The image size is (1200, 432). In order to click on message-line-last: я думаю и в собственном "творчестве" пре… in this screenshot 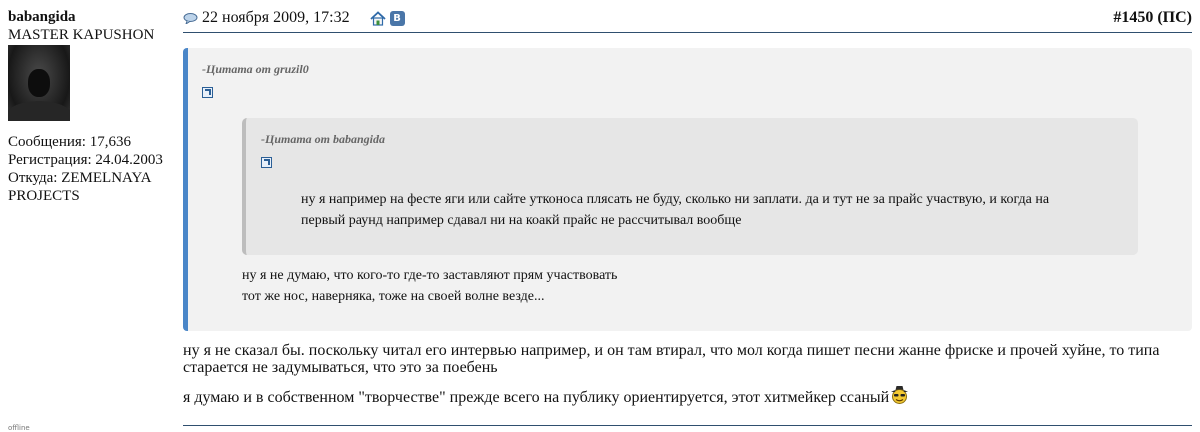, I will do `click(685, 395)`.